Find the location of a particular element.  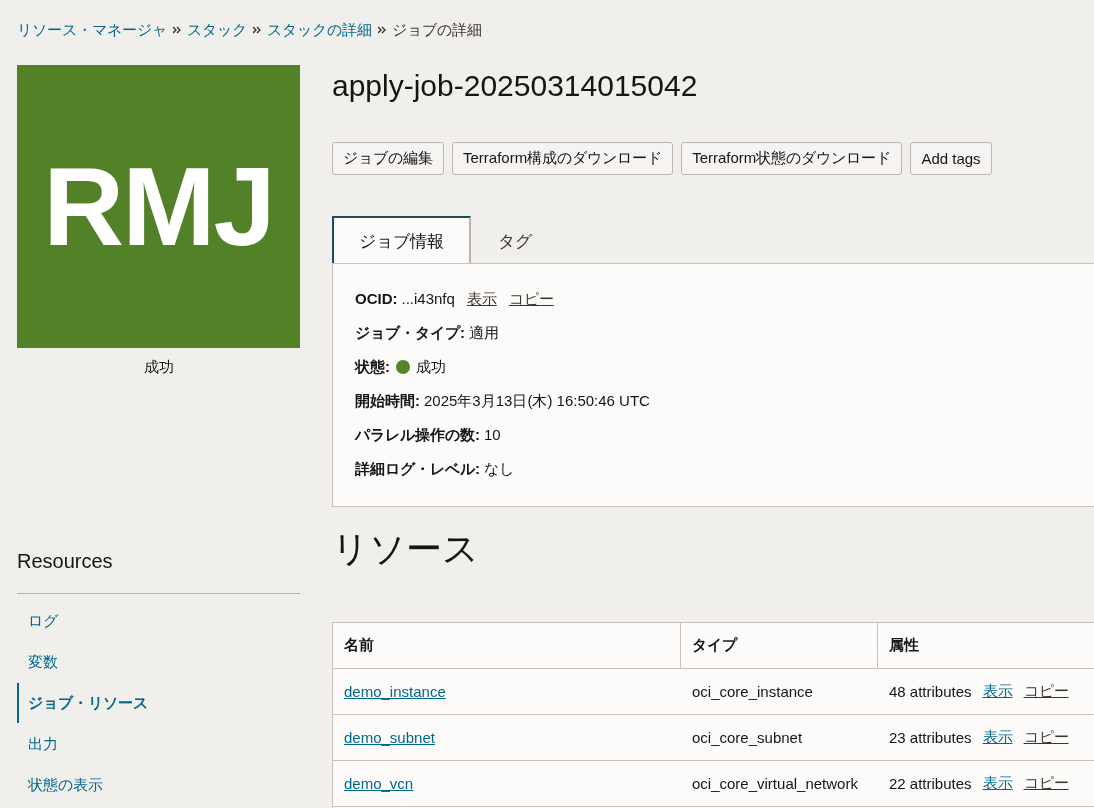

tab: タグ is located at coordinates (515, 239).